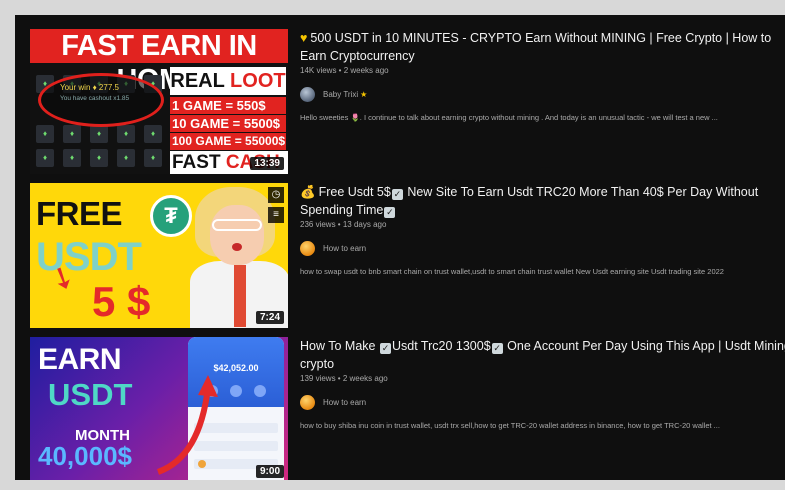 Image resolution: width=785 pixels, height=490 pixels. Describe the element at coordinates (159, 62) in the screenshot. I see `thumb-banner-text: FAST EARN IN HOME` at that location.